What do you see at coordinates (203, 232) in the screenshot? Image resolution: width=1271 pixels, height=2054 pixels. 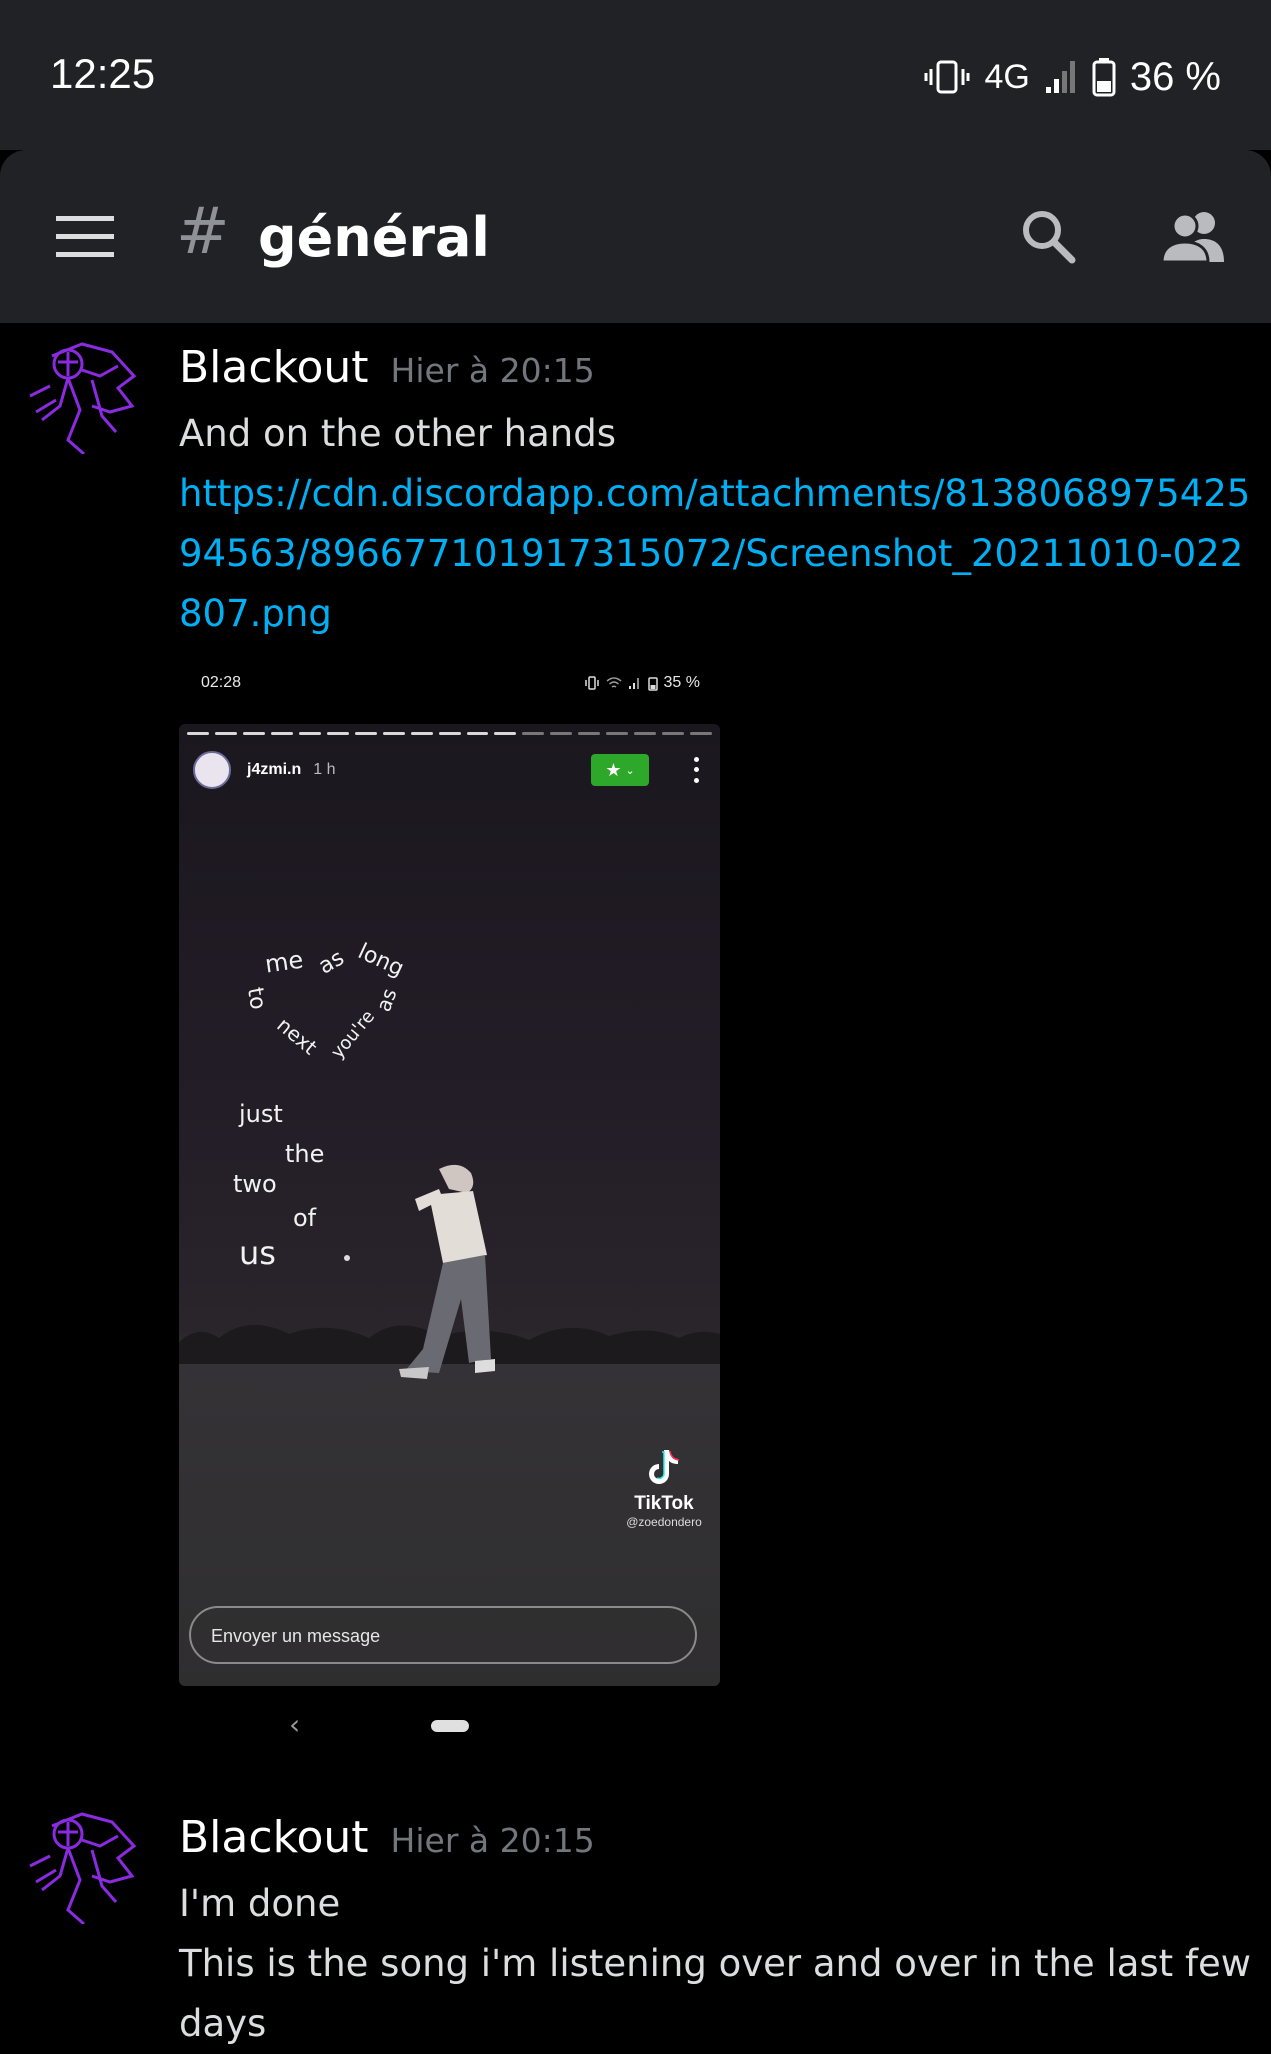 I see `channel-hash-icon: #` at bounding box center [203, 232].